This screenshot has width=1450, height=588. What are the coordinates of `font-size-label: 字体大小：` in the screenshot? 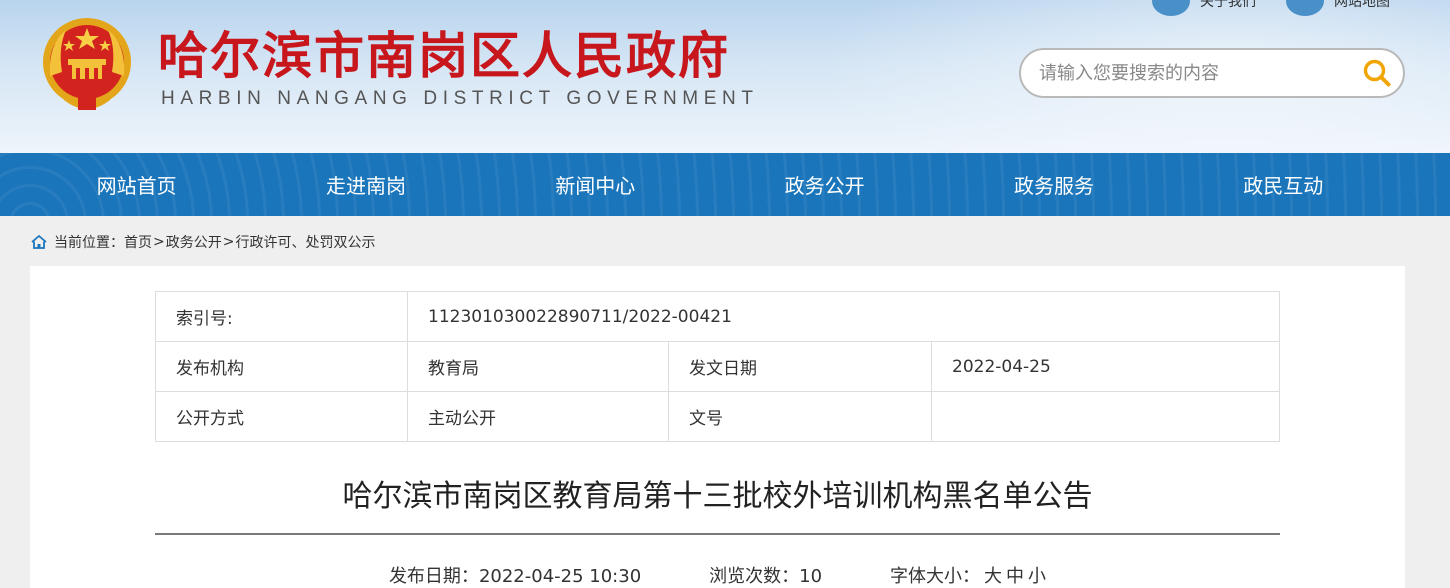 It's located at (935, 576).